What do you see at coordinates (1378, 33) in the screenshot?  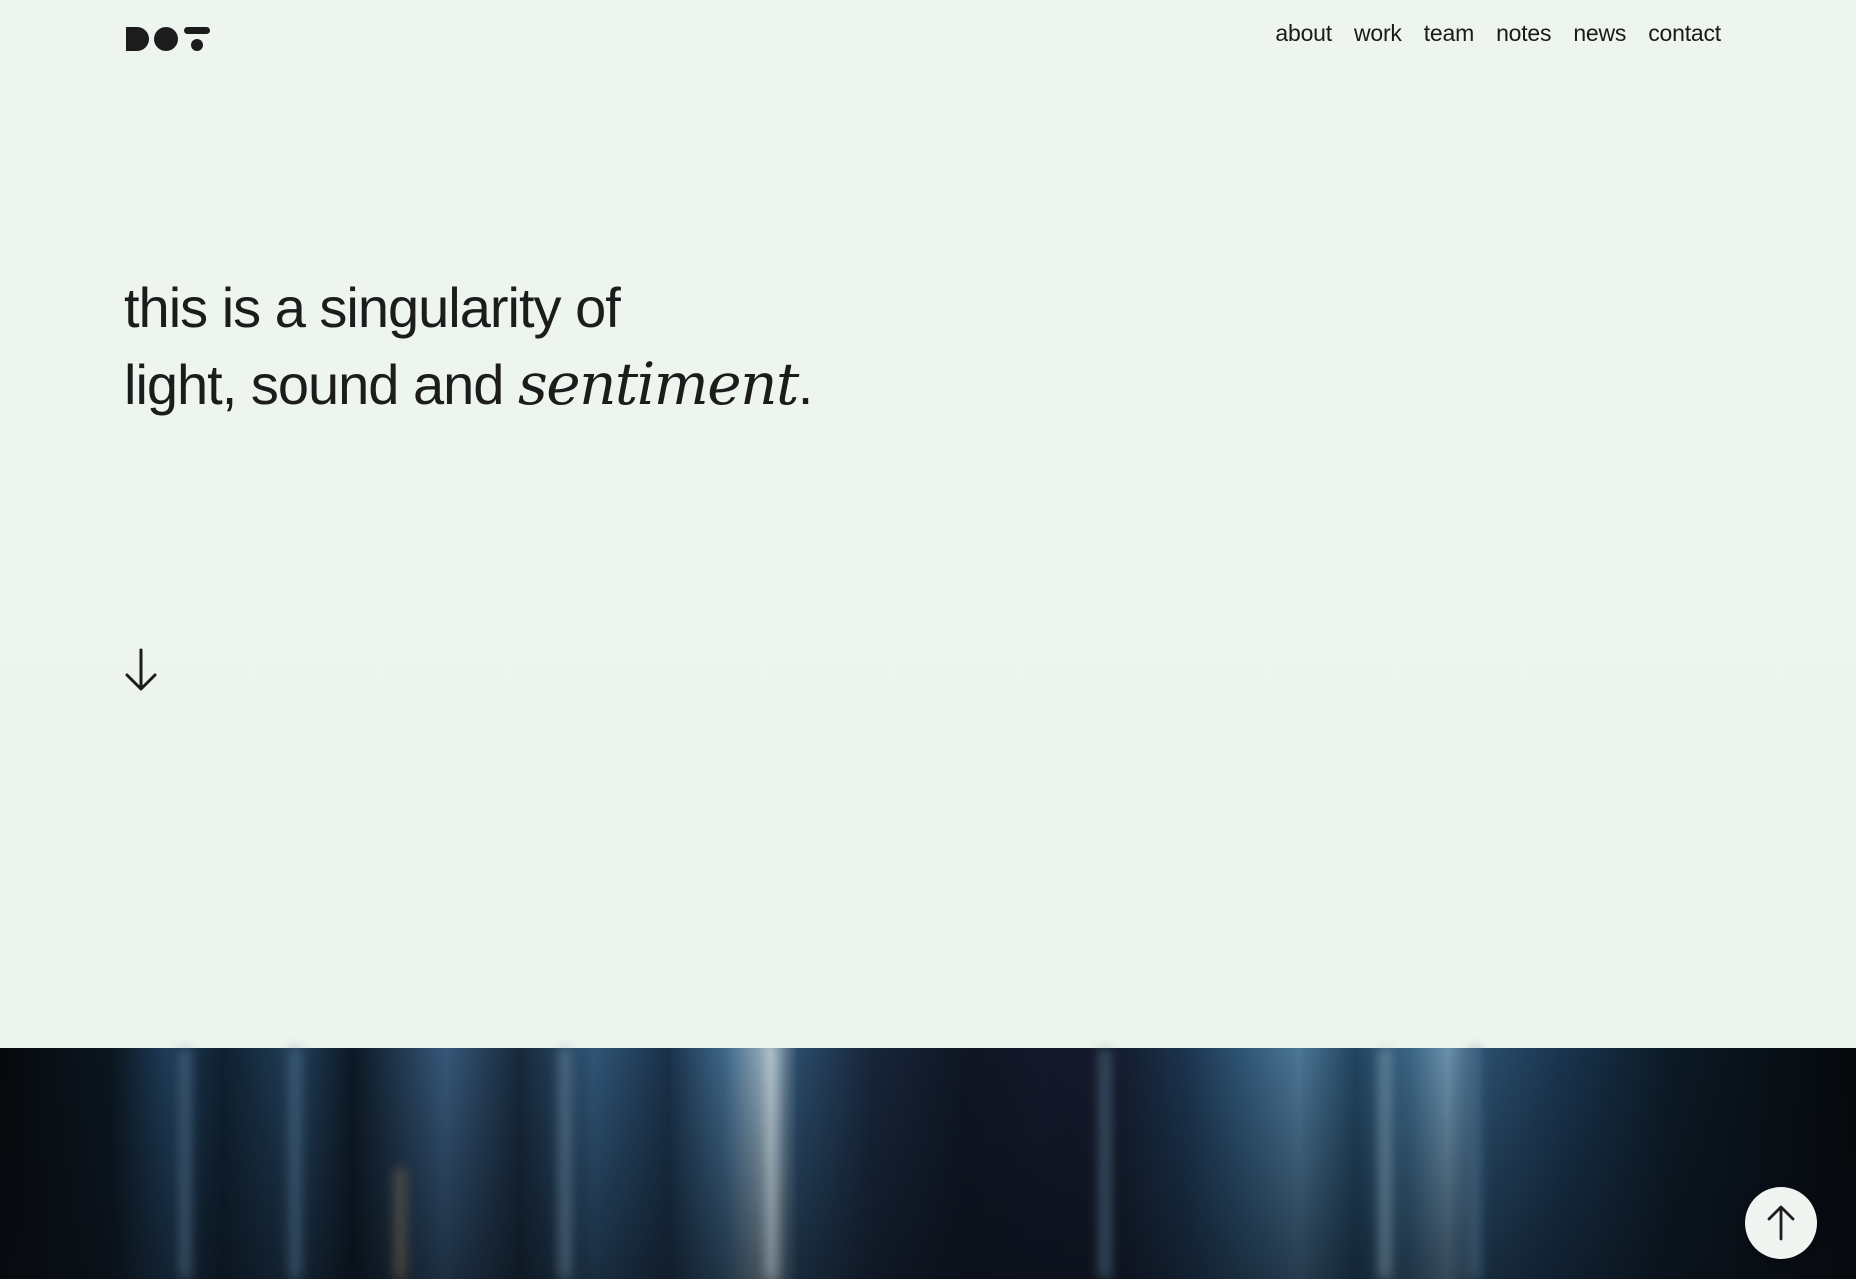 I see `nav-work: work` at bounding box center [1378, 33].